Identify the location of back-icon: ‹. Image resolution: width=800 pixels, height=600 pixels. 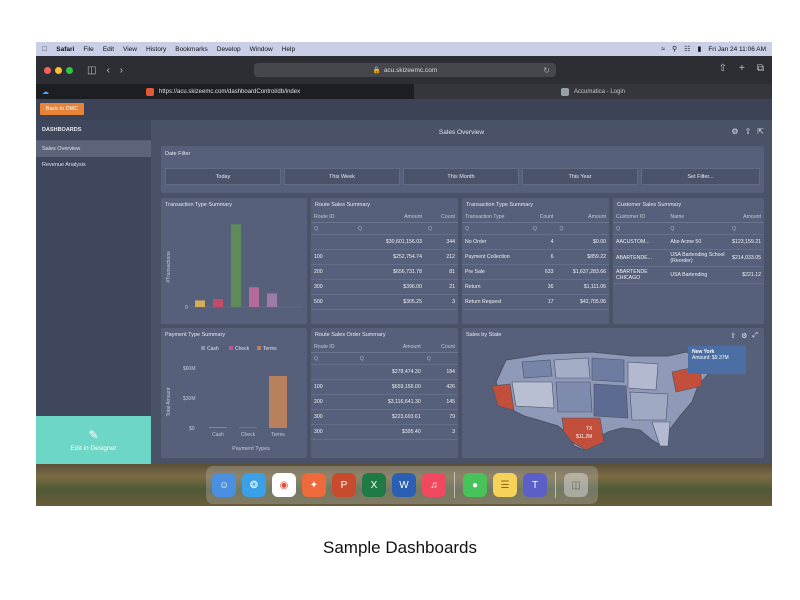
(107, 70).